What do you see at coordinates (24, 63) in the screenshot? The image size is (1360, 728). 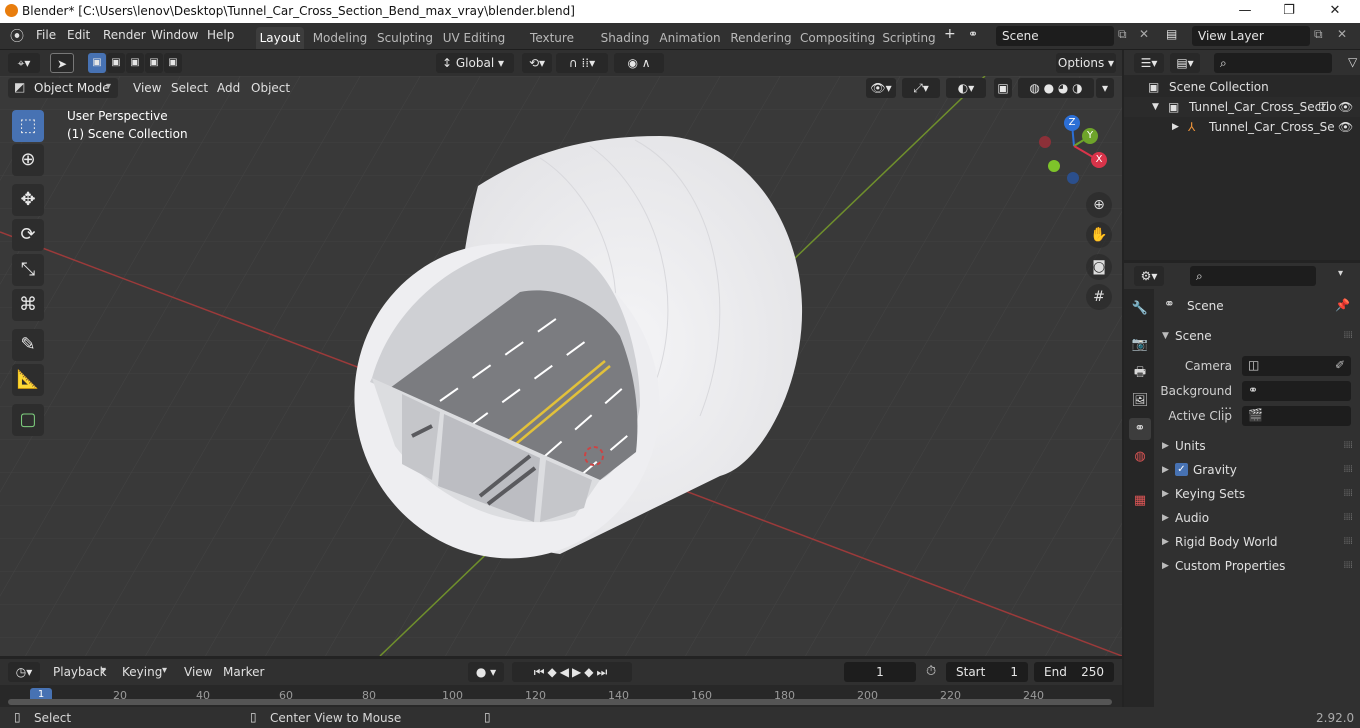 I see `editor-type-button: ⌖▾` at bounding box center [24, 63].